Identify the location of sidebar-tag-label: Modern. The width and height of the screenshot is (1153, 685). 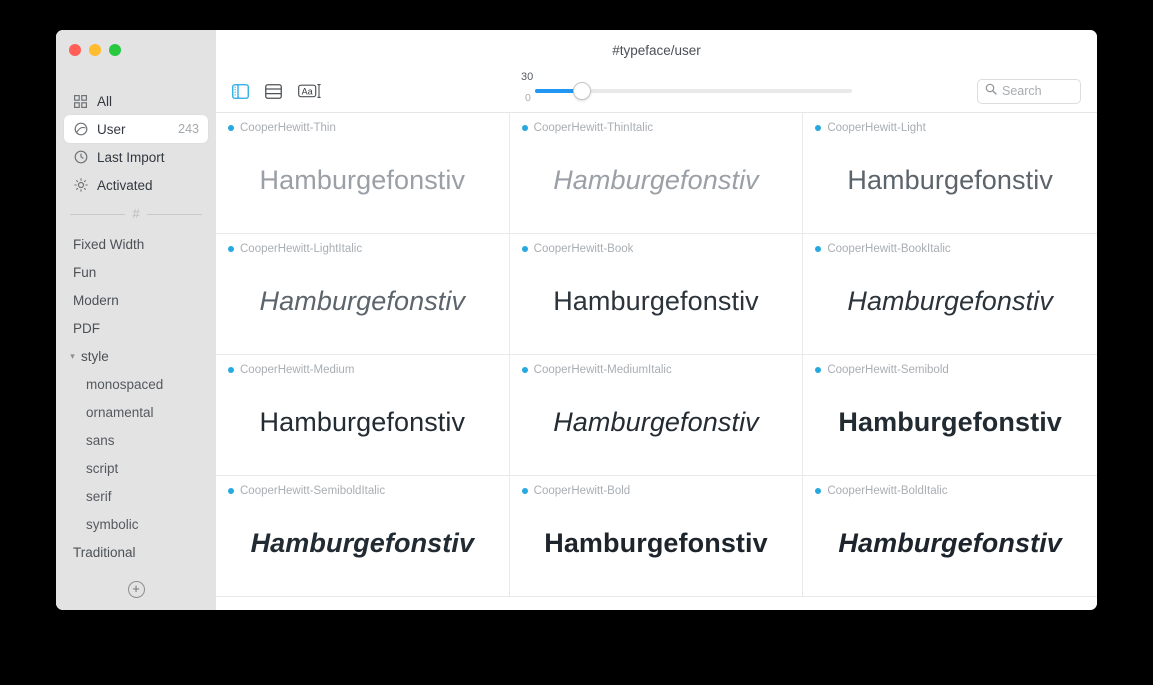
(96, 300).